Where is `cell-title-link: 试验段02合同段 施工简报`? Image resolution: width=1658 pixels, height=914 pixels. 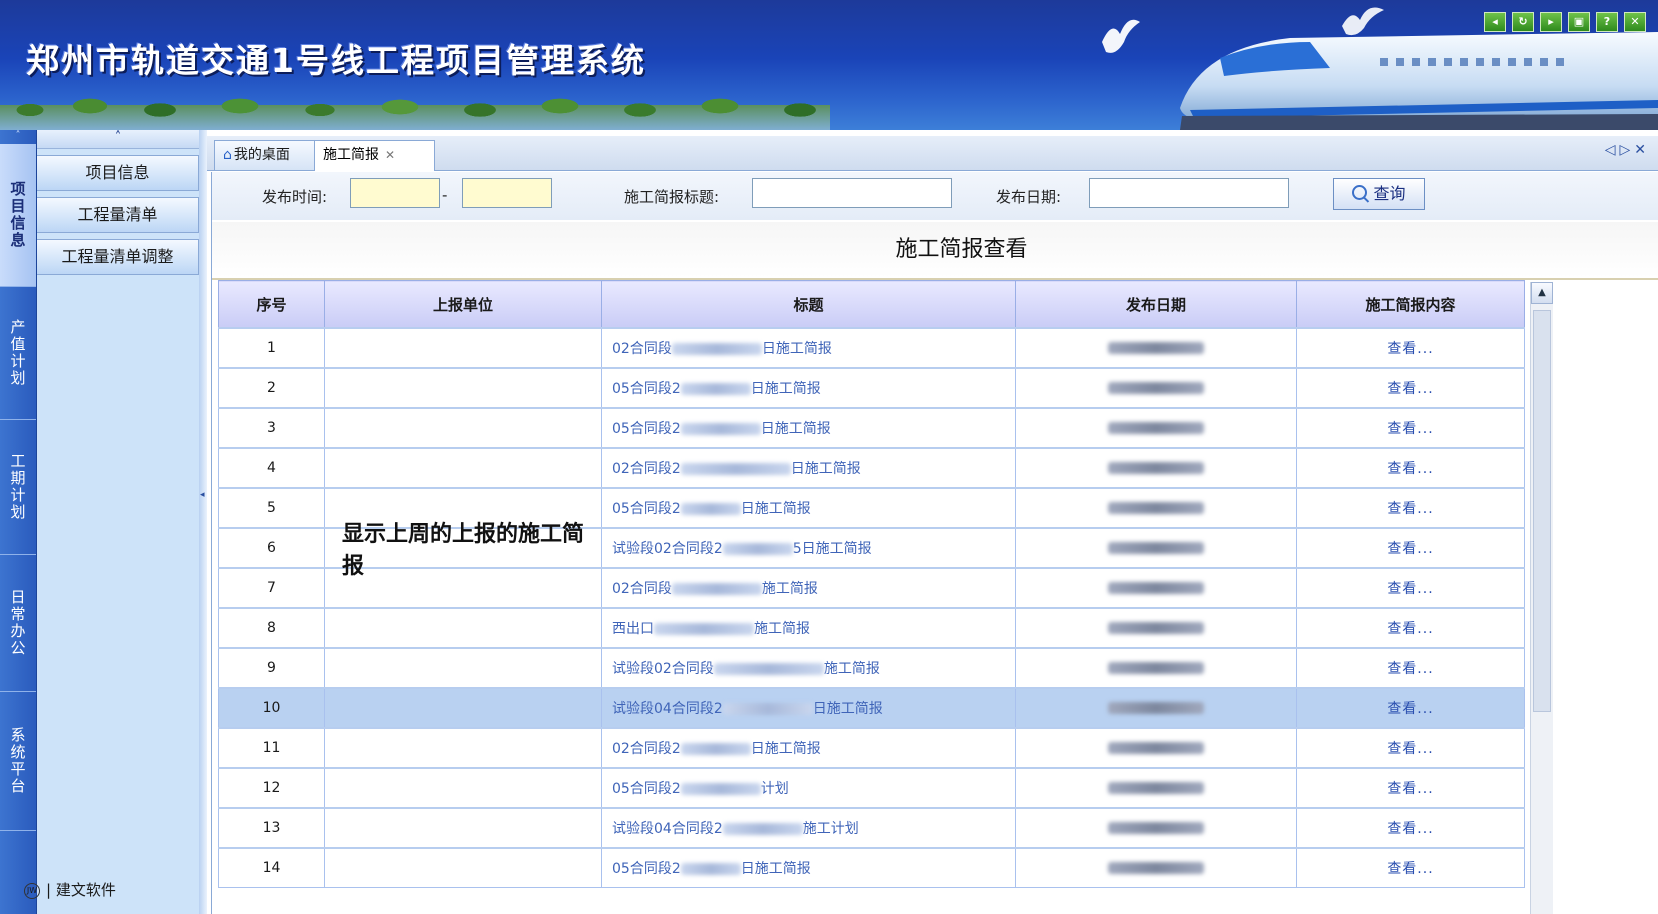 cell-title-link: 试验段02合同段 施工简报 is located at coordinates (808, 668).